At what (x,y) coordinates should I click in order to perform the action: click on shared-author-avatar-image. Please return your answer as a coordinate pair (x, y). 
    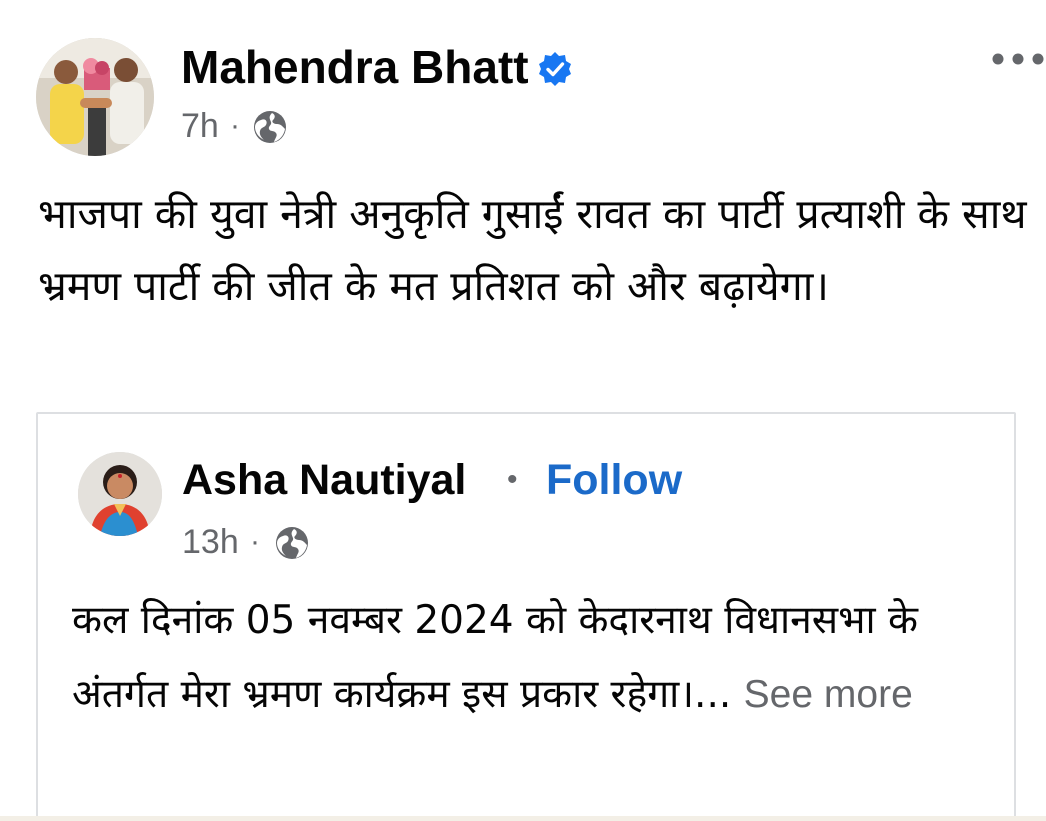
    Looking at the image, I should click on (120, 494).